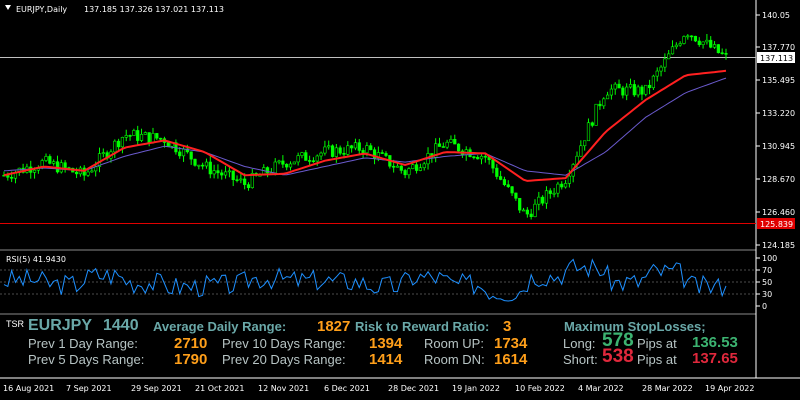  I want to click on rsi-tick: 30, so click(767, 294).